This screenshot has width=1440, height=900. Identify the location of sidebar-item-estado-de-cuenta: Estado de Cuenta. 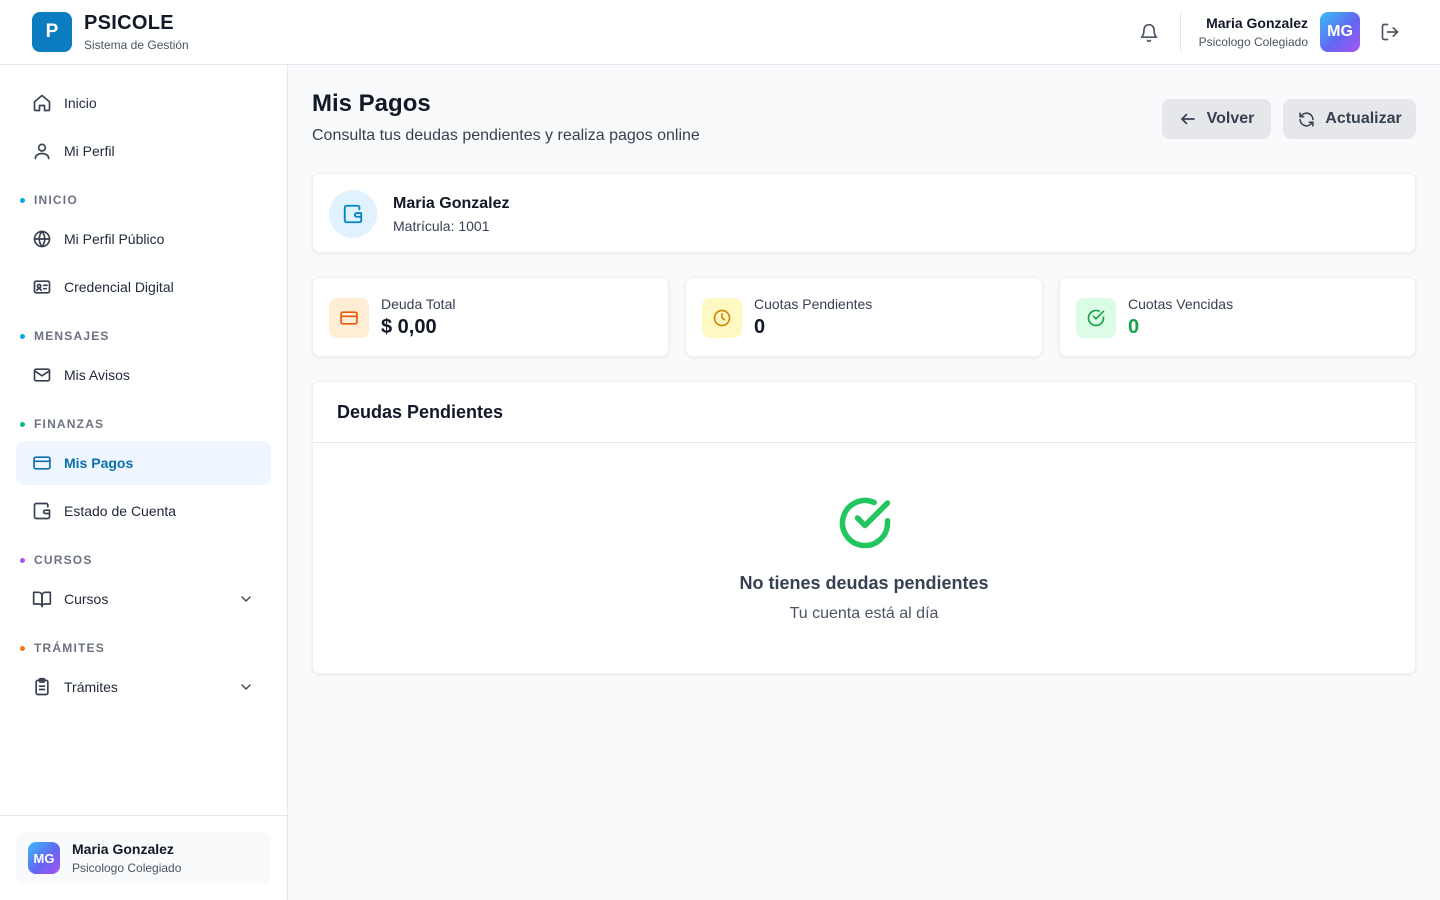
(143, 511).